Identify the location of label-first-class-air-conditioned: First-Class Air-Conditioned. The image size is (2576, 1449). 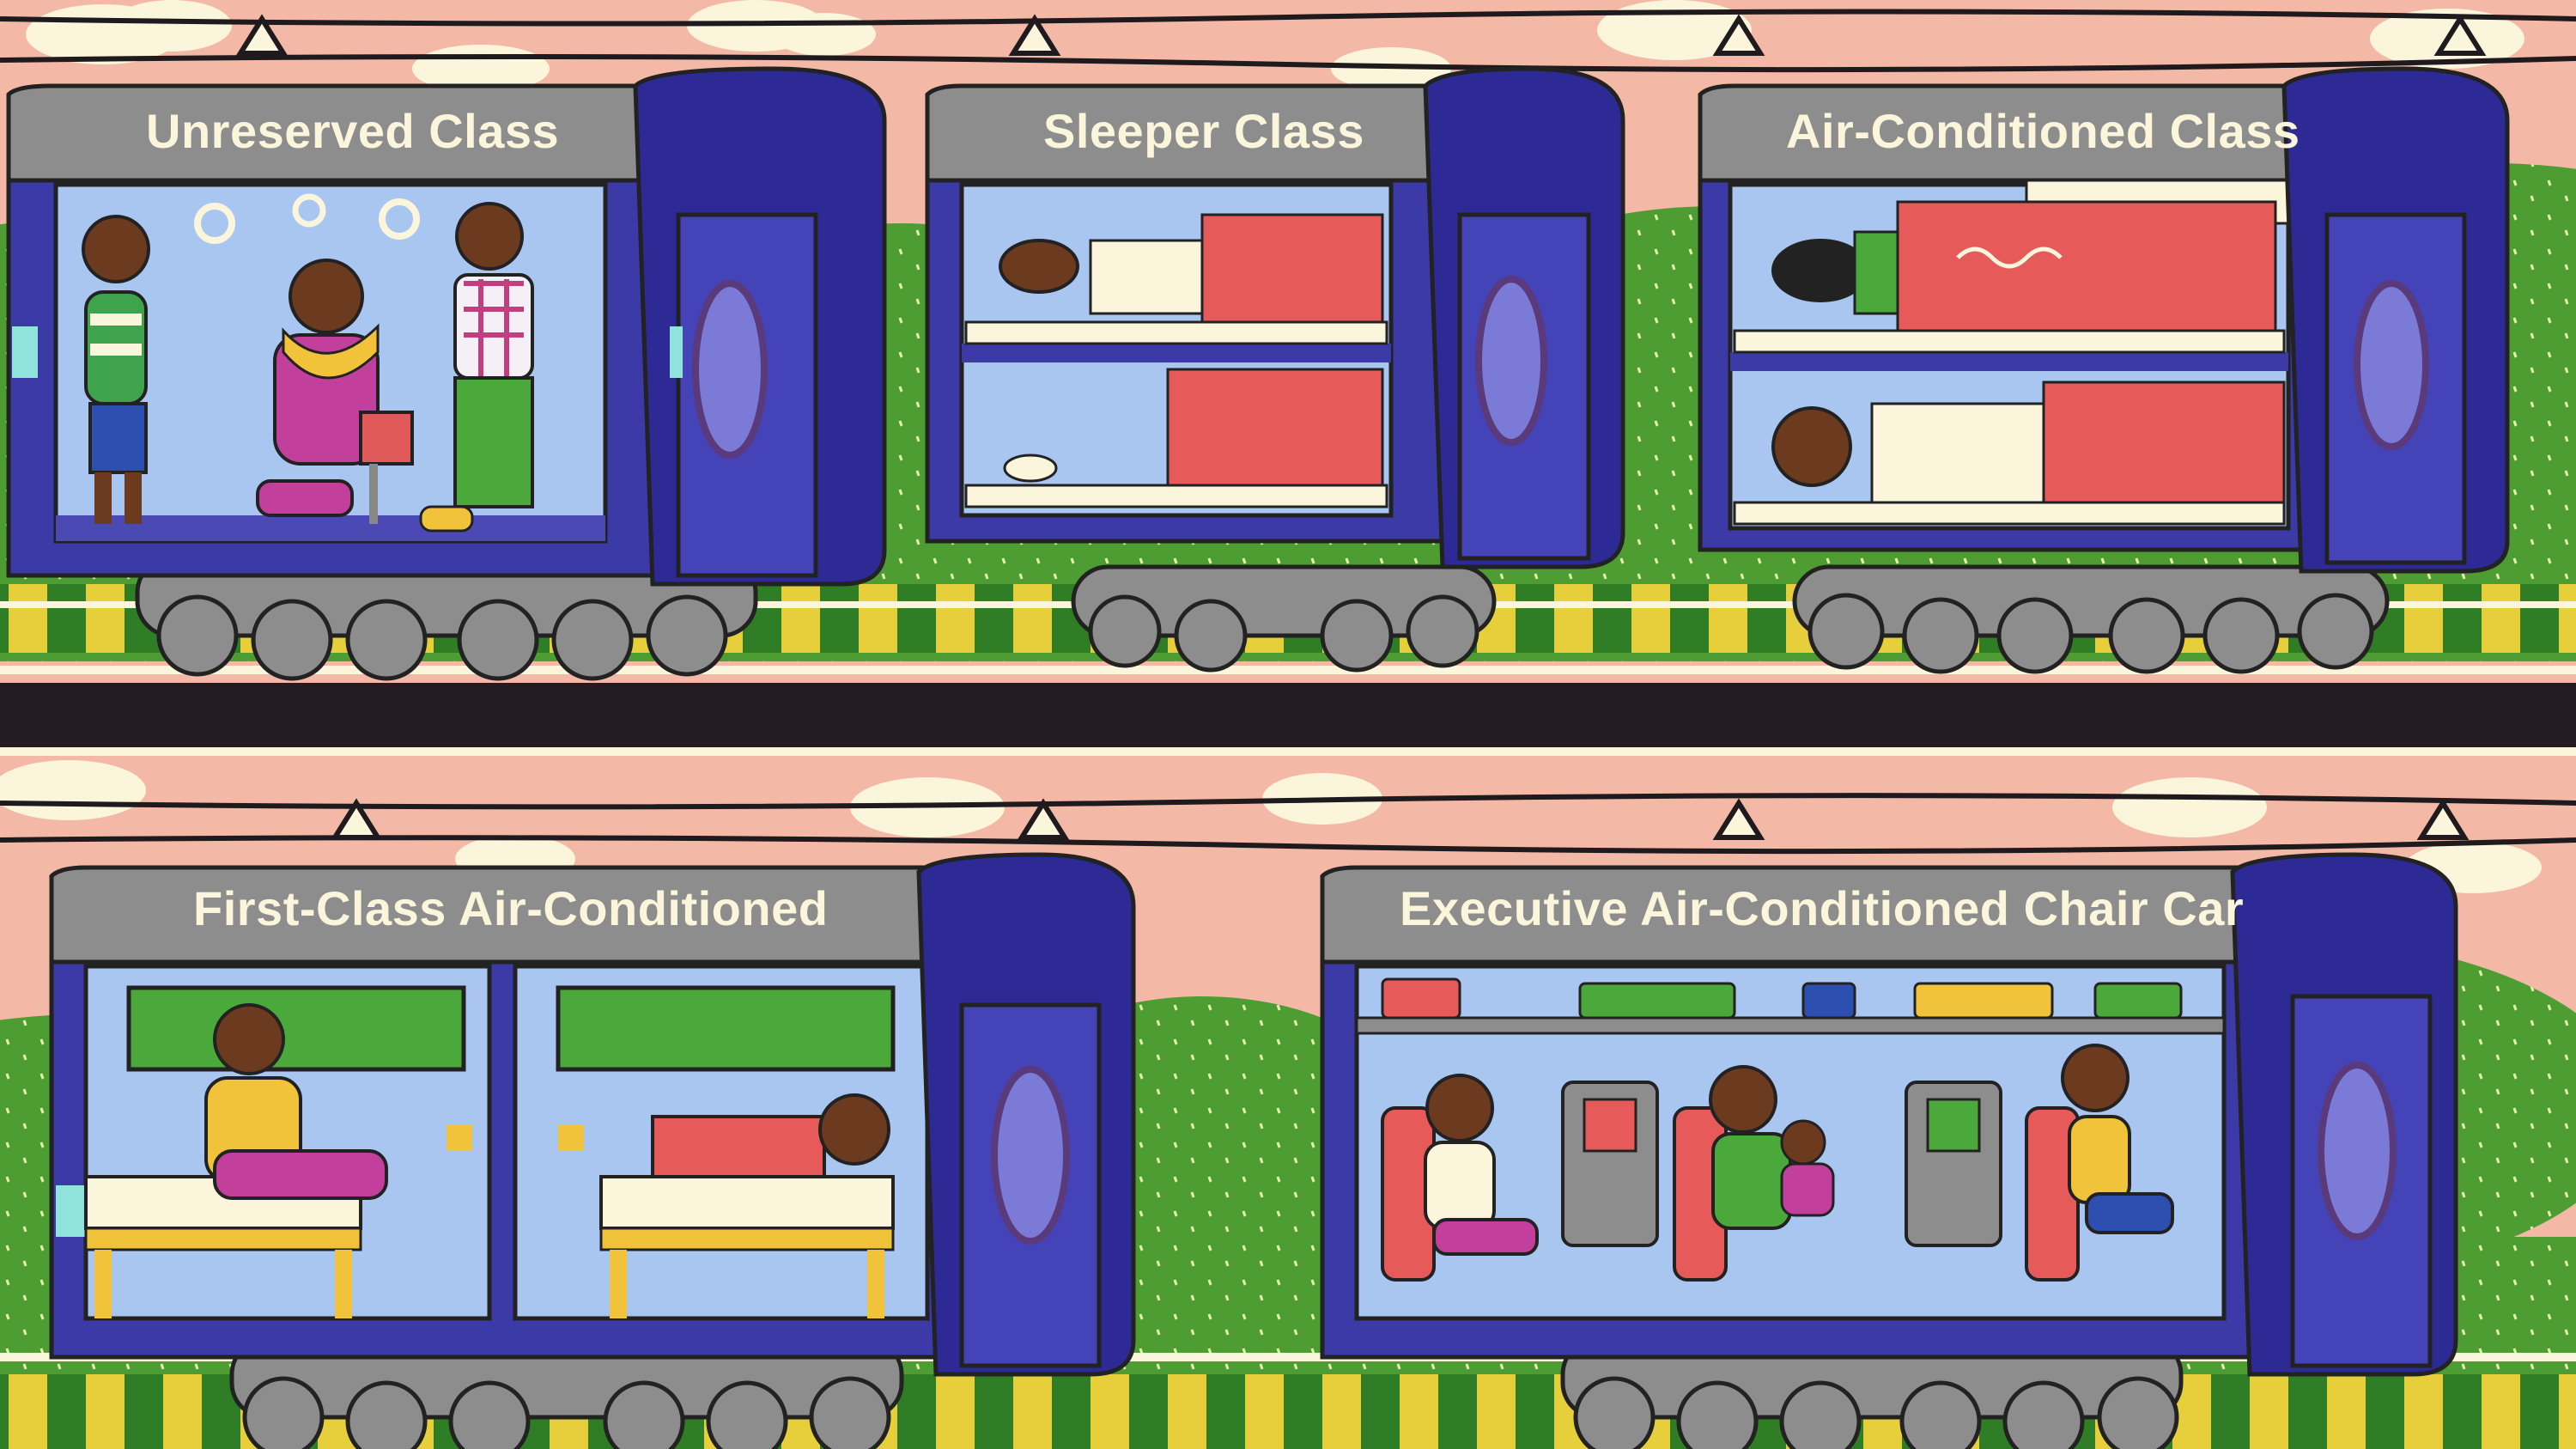
(511, 908).